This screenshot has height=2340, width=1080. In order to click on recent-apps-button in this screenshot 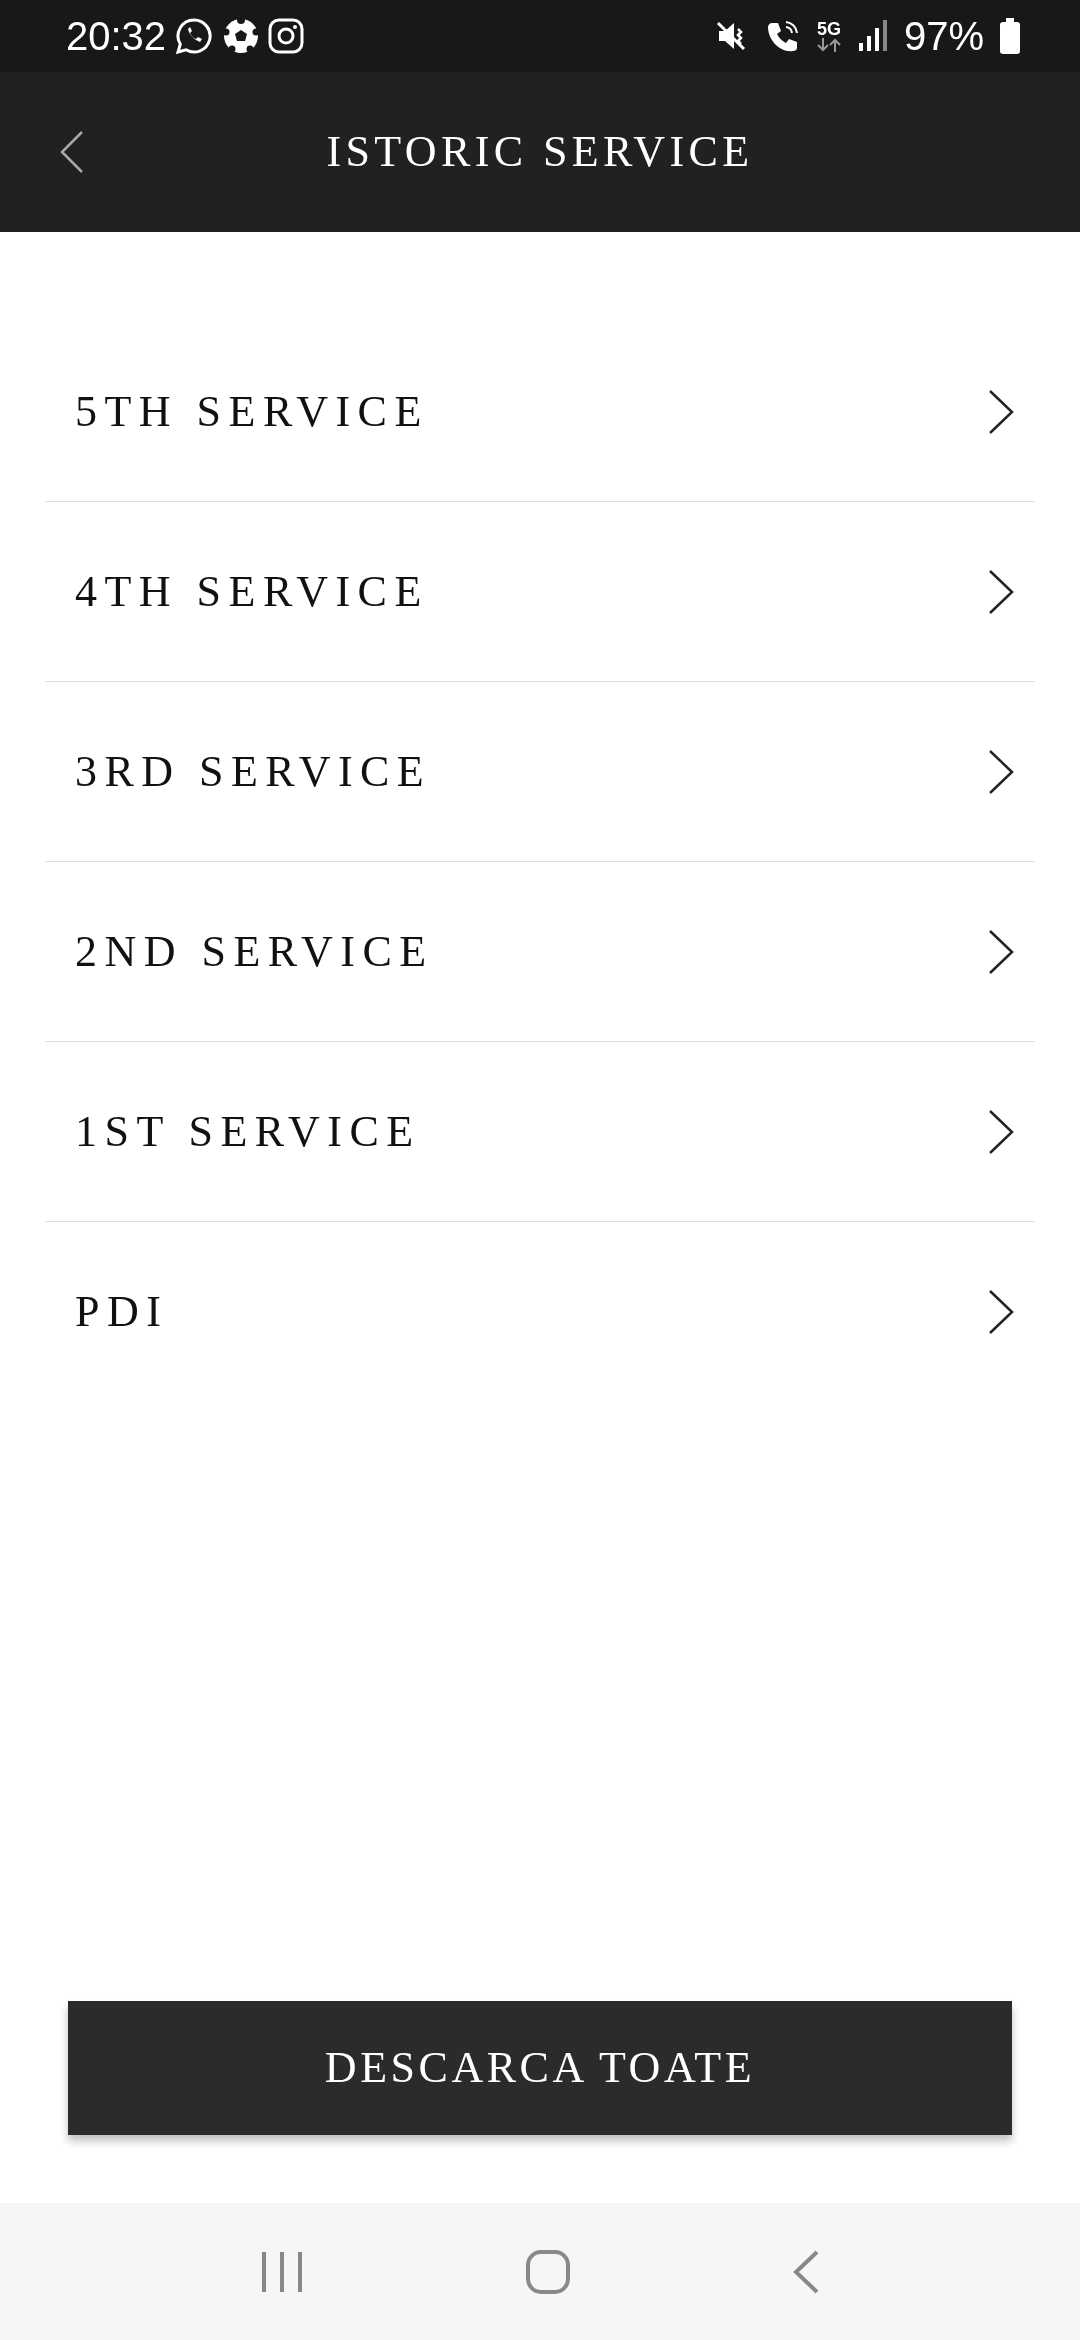, I will do `click(282, 2271)`.